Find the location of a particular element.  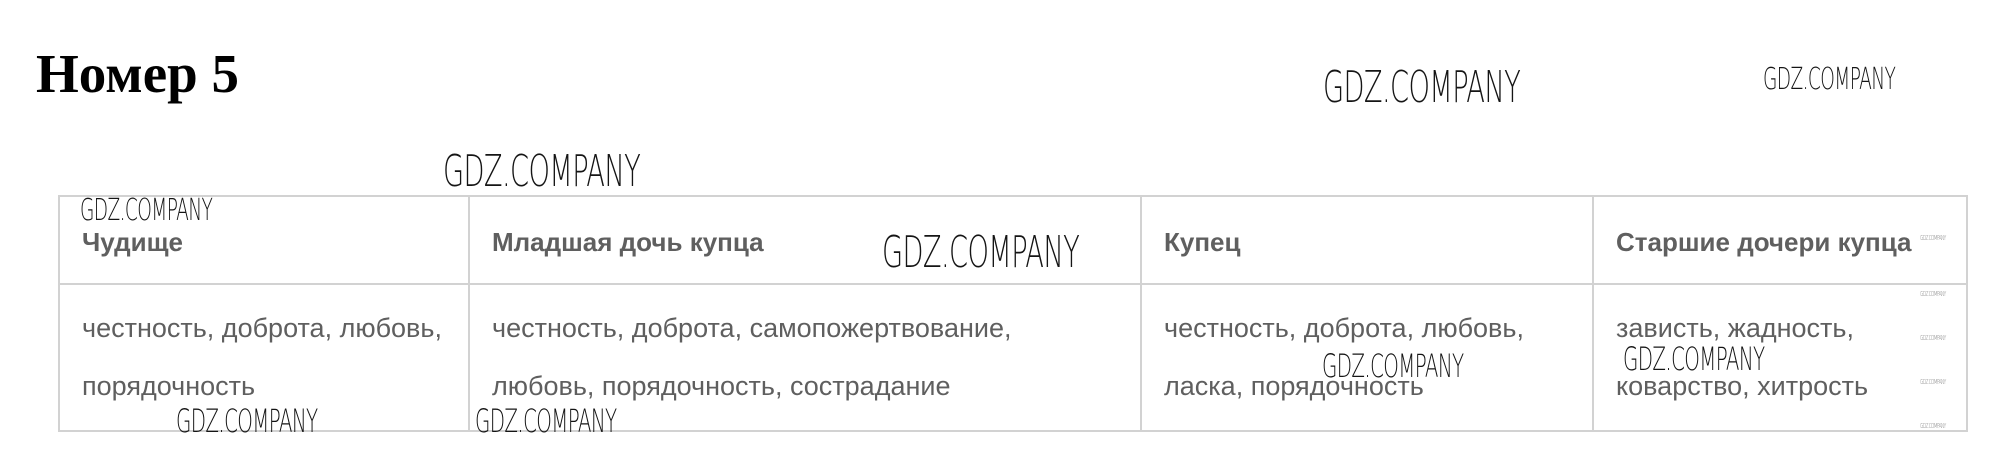

cell-line: коварство, хитрость is located at coordinates (1742, 386).